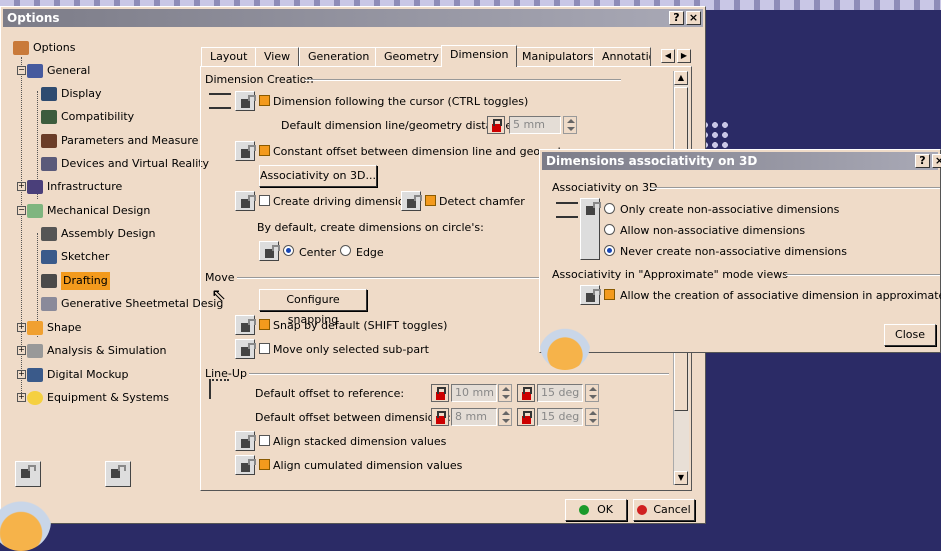 This screenshot has width=941, height=551. Describe the element at coordinates (269, 251) in the screenshot. I see `lock-circle` at that location.